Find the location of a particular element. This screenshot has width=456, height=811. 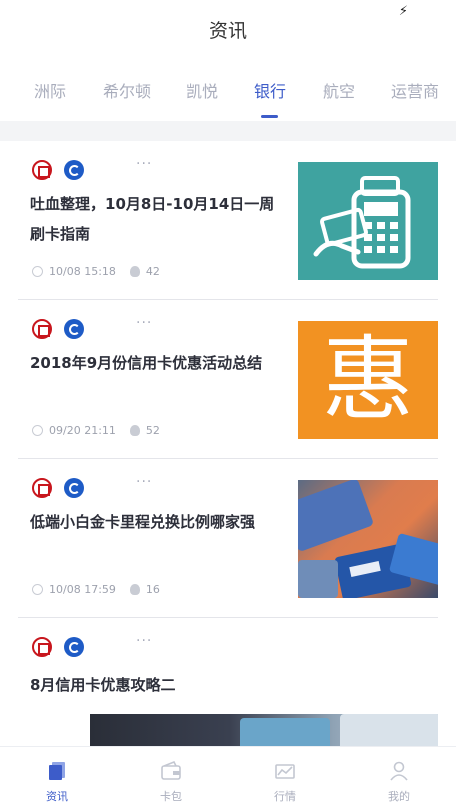

article-thumbnail: 惠 is located at coordinates (368, 380).